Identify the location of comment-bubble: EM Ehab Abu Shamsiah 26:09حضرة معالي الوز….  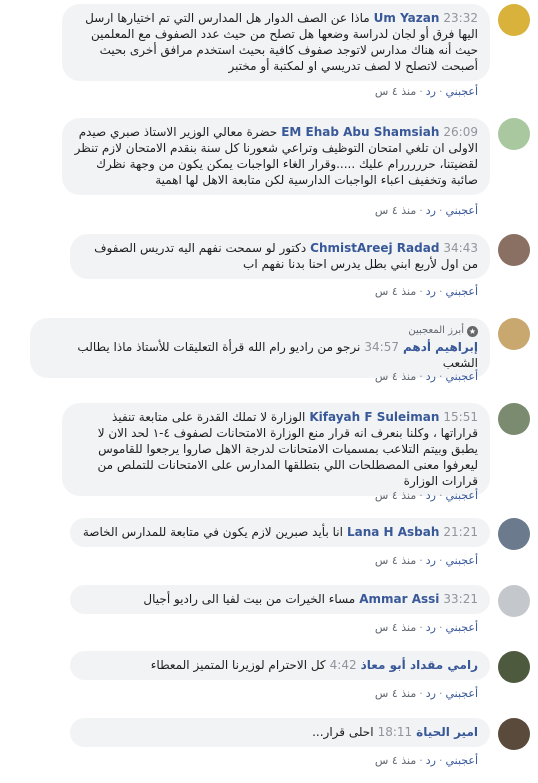
(276, 156).